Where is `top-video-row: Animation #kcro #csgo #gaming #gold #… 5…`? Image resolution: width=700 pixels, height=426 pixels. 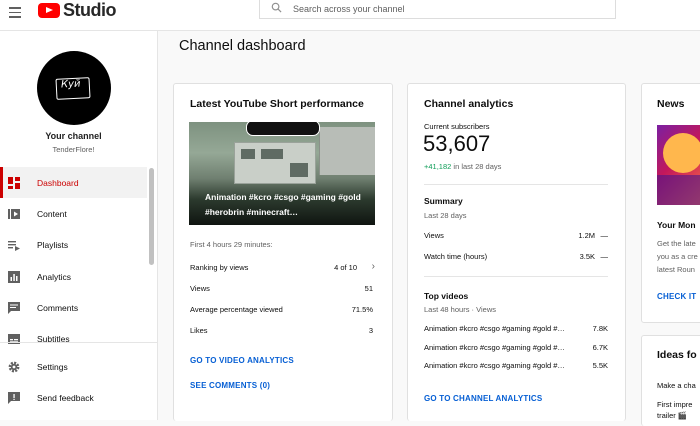
top-video-row: Animation #kcro #csgo #gaming #gold #… 5… is located at coordinates (516, 365).